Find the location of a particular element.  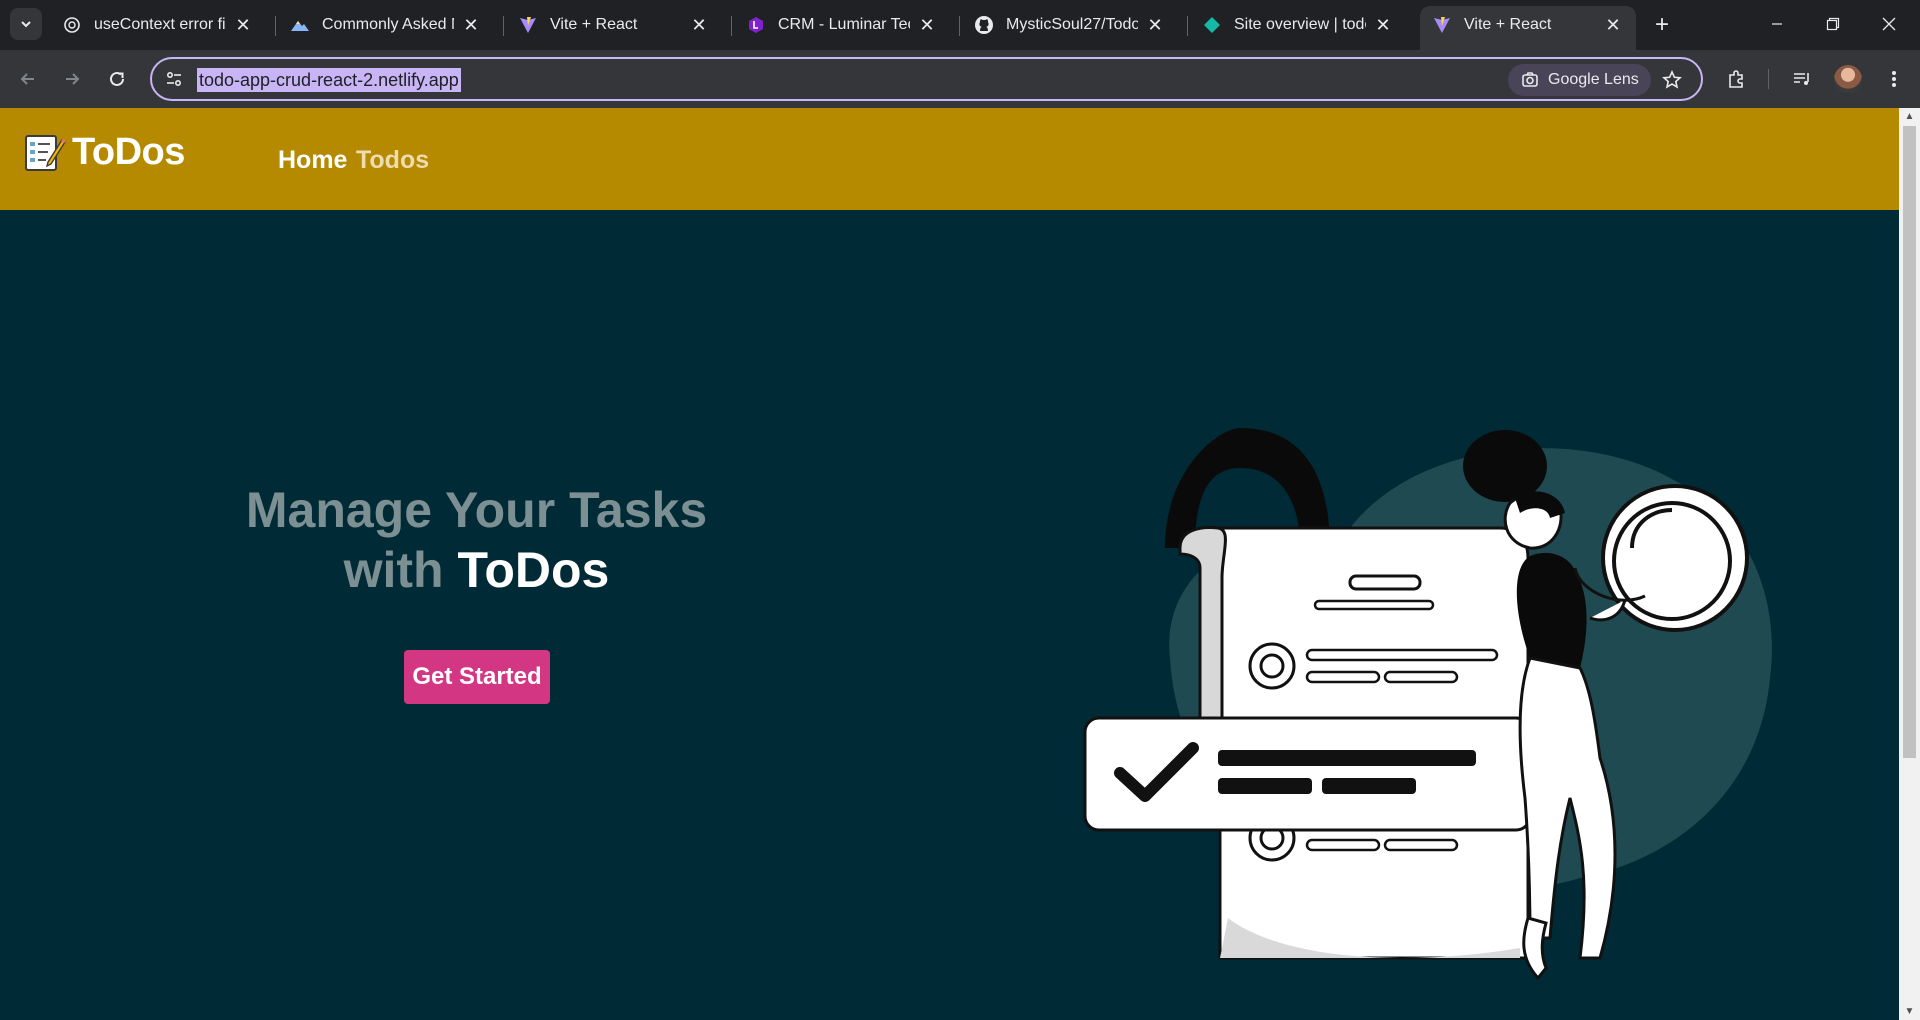

get-started-button: Get Started is located at coordinates (477, 677).